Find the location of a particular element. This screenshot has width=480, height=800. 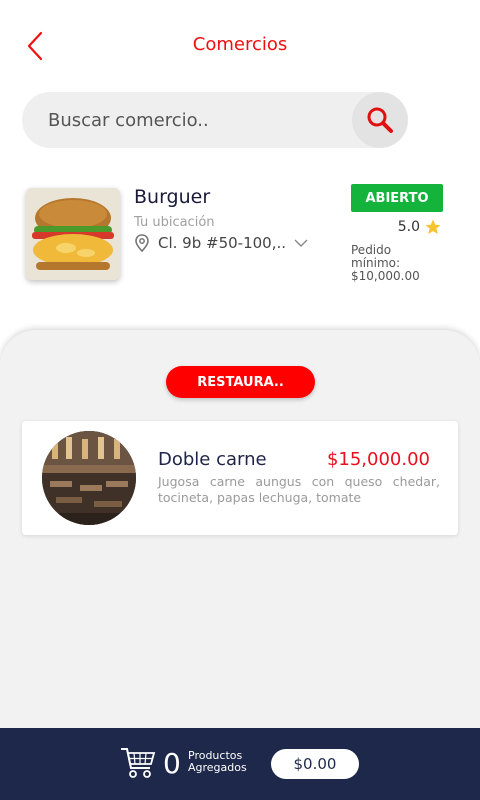

product-price: $15,000.00 is located at coordinates (378, 459).